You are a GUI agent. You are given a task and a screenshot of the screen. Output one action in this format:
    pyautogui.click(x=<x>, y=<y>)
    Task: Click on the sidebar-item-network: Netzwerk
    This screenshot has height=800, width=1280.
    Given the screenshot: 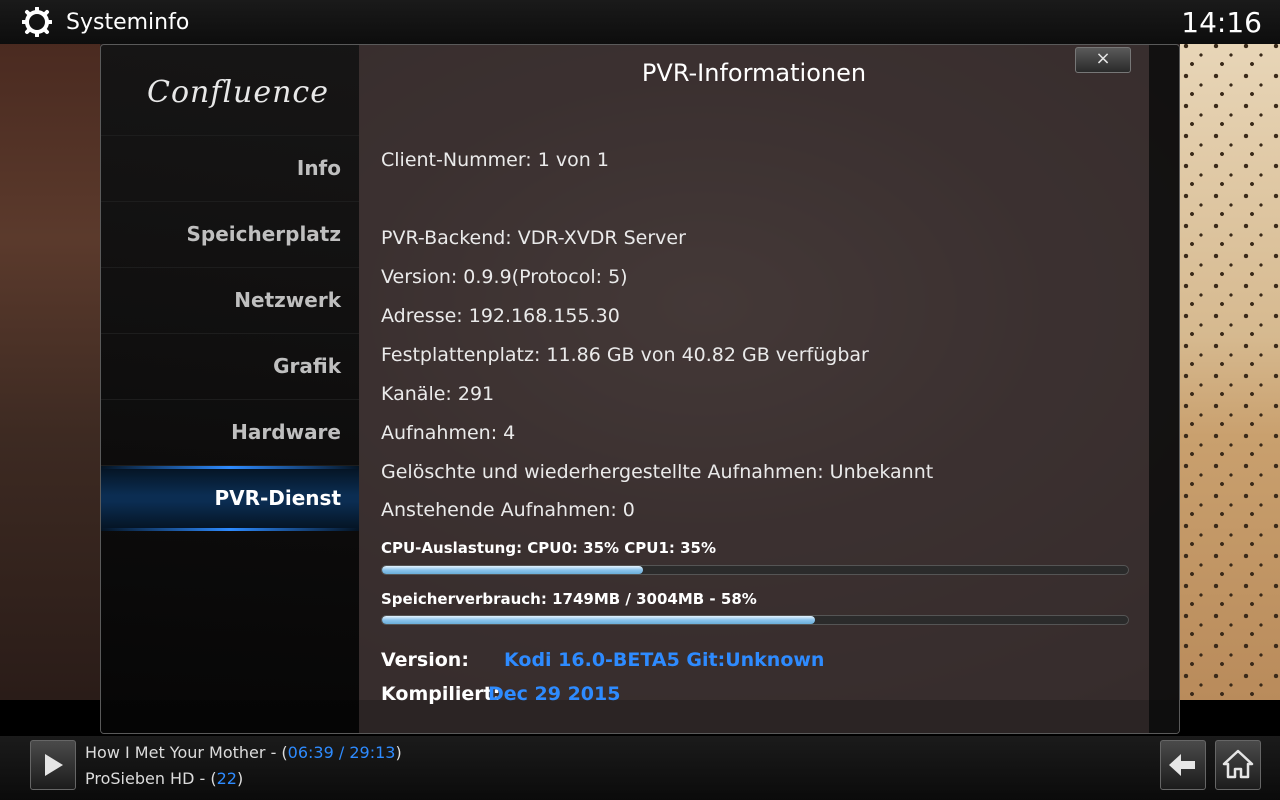 What is the action you would take?
    pyautogui.click(x=230, y=300)
    